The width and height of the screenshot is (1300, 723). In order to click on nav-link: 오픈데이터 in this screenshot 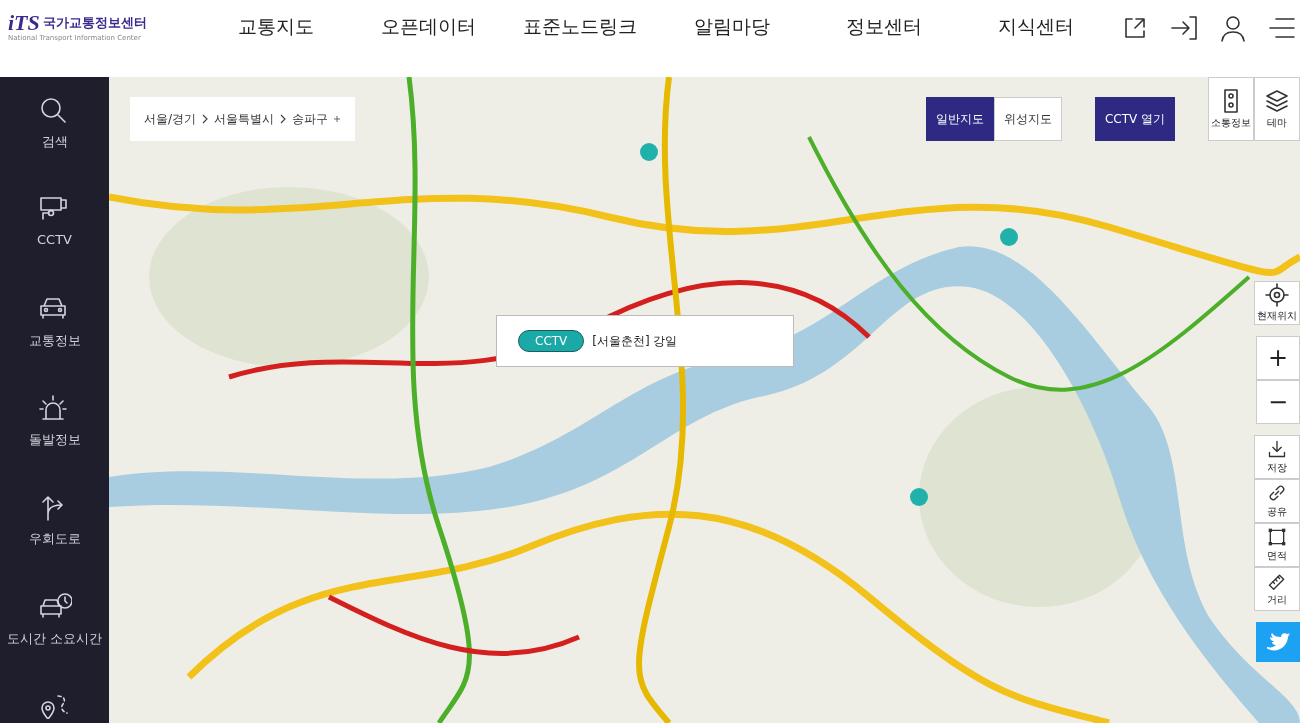, I will do `click(428, 26)`.